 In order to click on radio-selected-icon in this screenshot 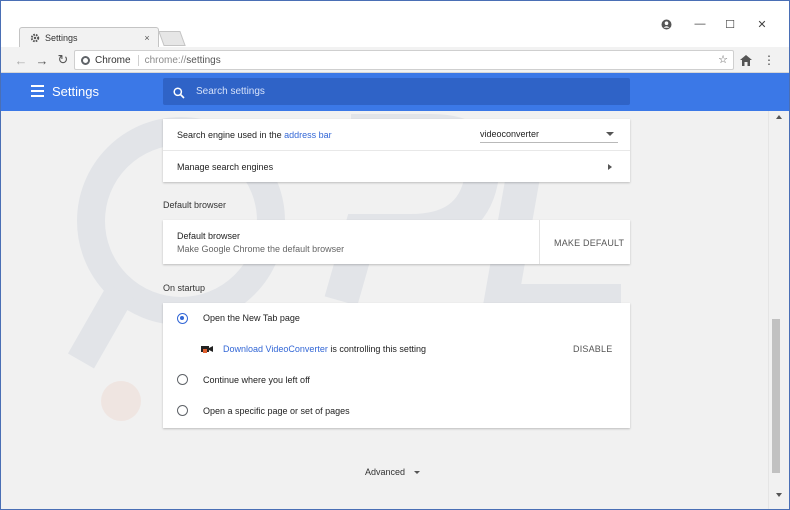, I will do `click(182, 318)`.